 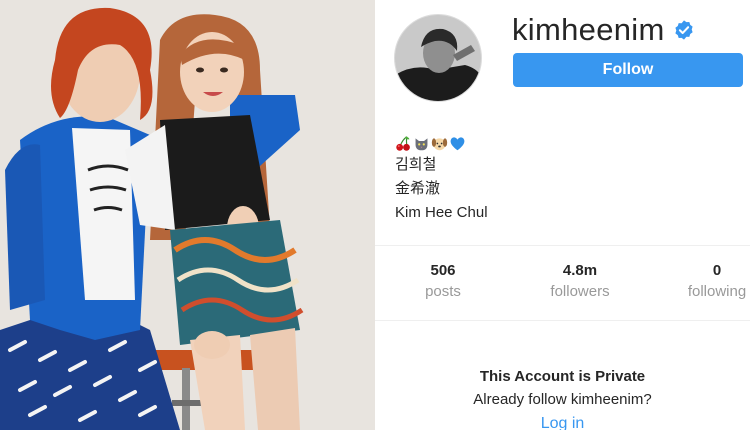 I want to click on cat-face-icon, so click(x=421, y=143).